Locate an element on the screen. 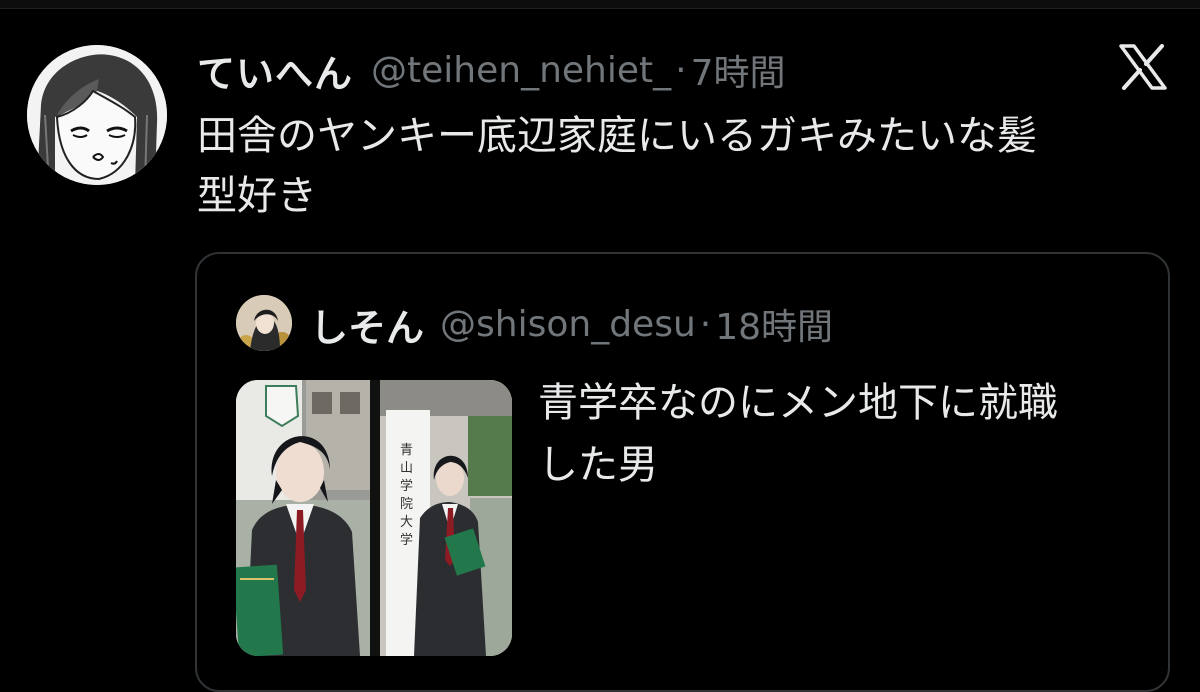 The height and width of the screenshot is (692, 1200). quoted-user-handle: @shison_desu is located at coordinates (568, 324).